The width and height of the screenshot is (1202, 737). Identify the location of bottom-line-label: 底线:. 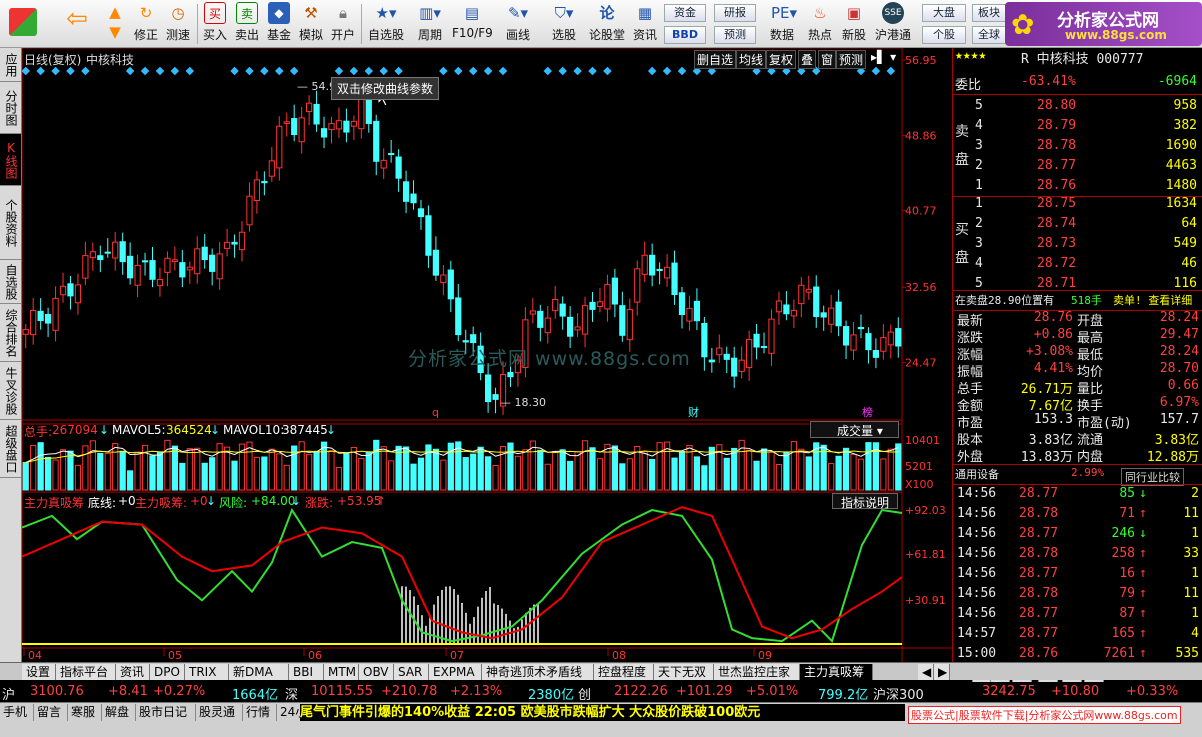
(102, 503).